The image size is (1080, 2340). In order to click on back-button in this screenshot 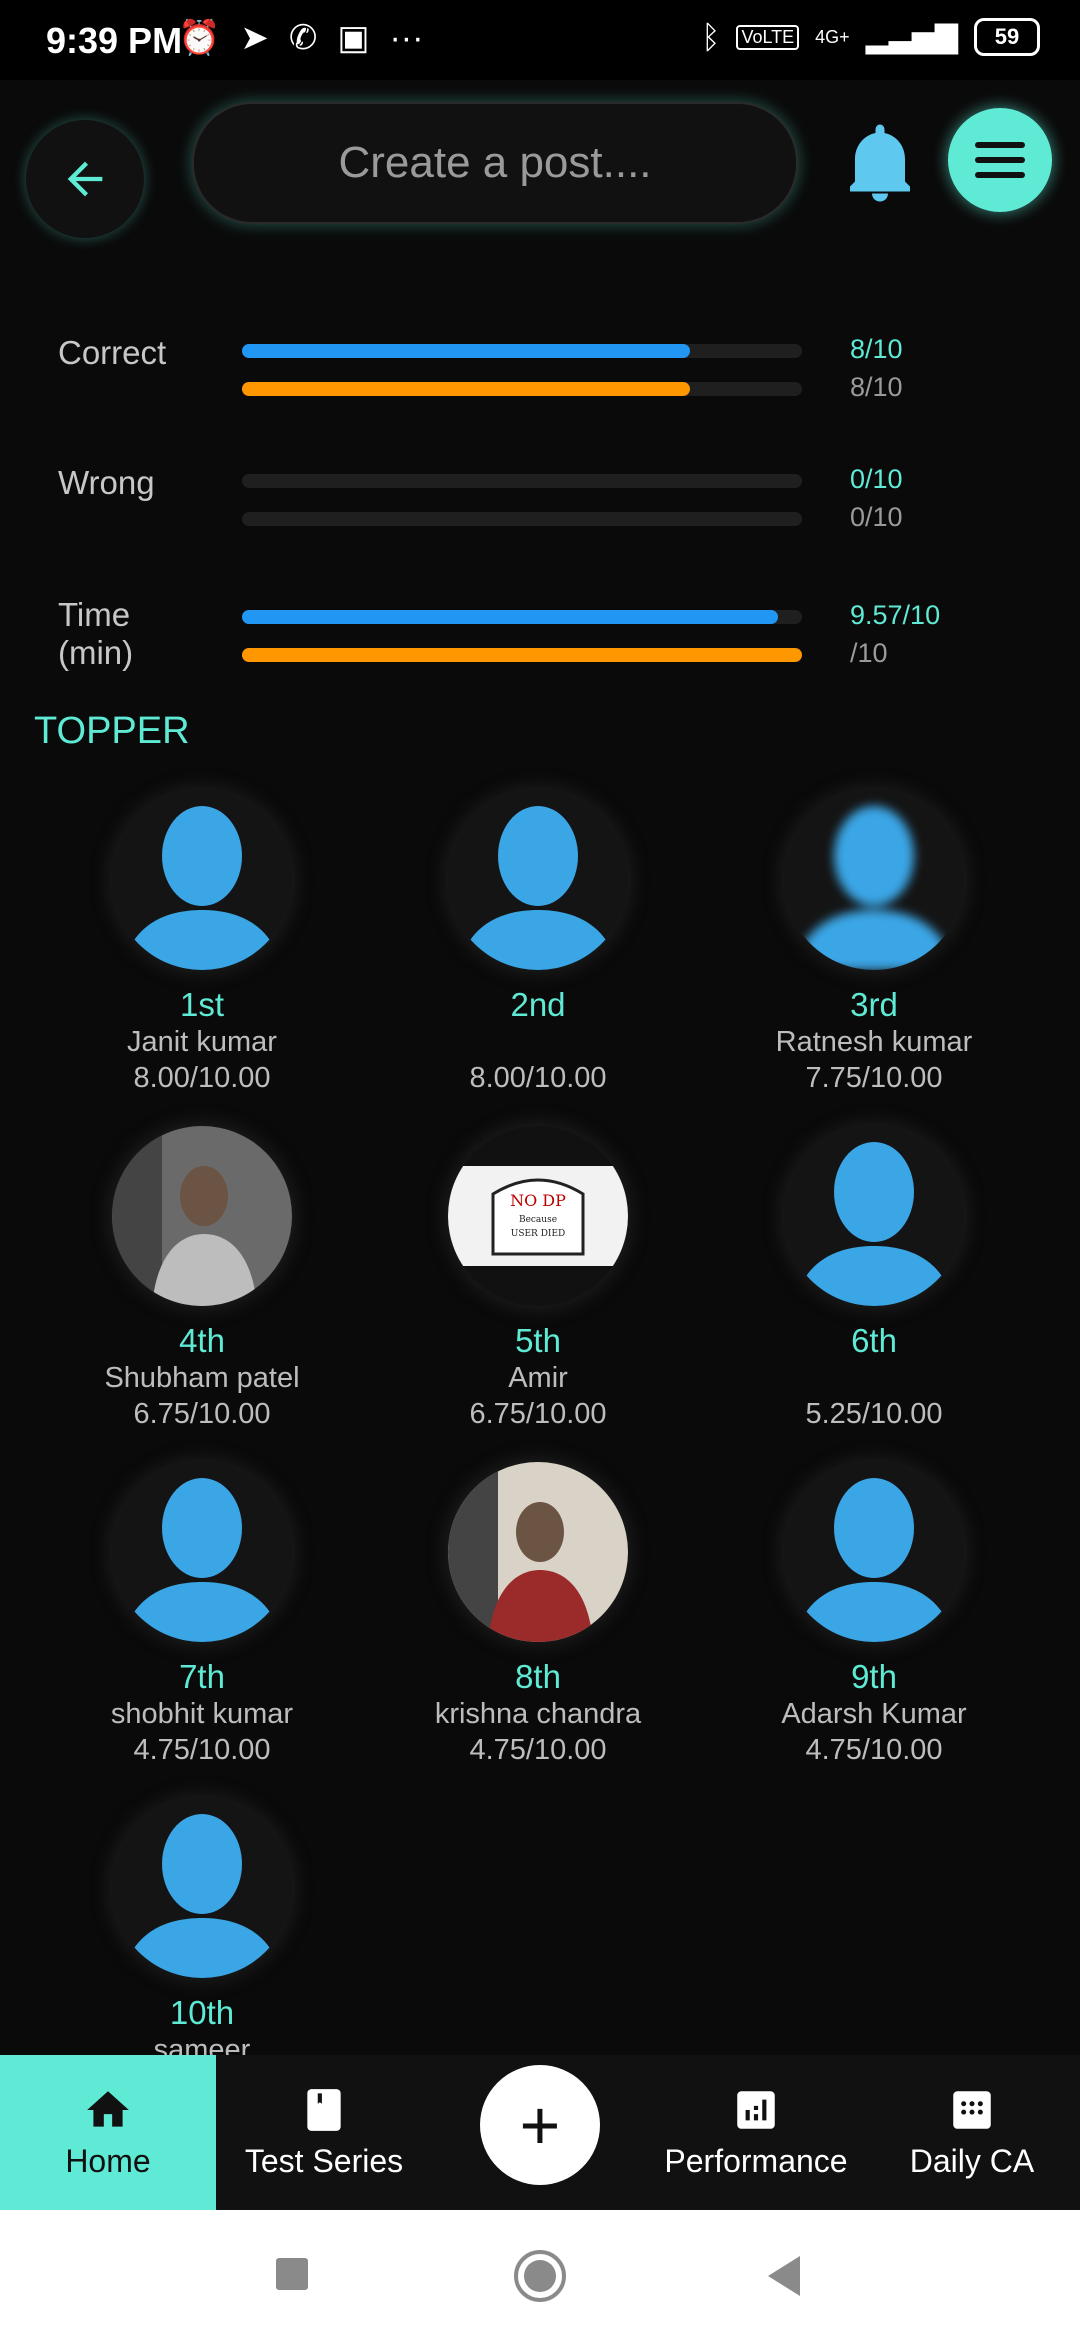, I will do `click(85, 179)`.